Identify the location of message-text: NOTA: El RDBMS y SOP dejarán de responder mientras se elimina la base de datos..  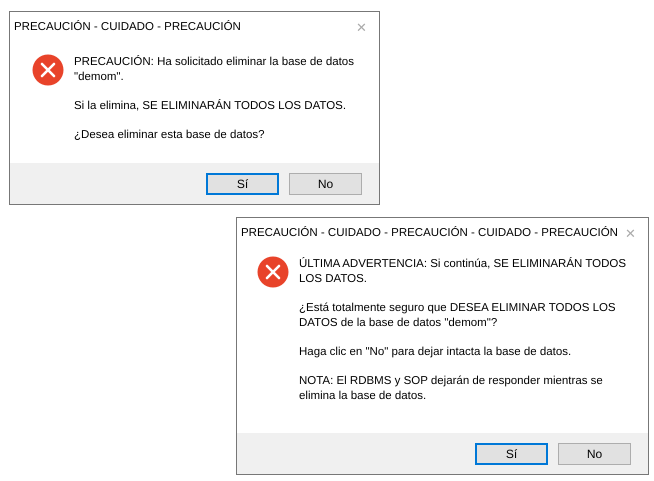
(451, 389).